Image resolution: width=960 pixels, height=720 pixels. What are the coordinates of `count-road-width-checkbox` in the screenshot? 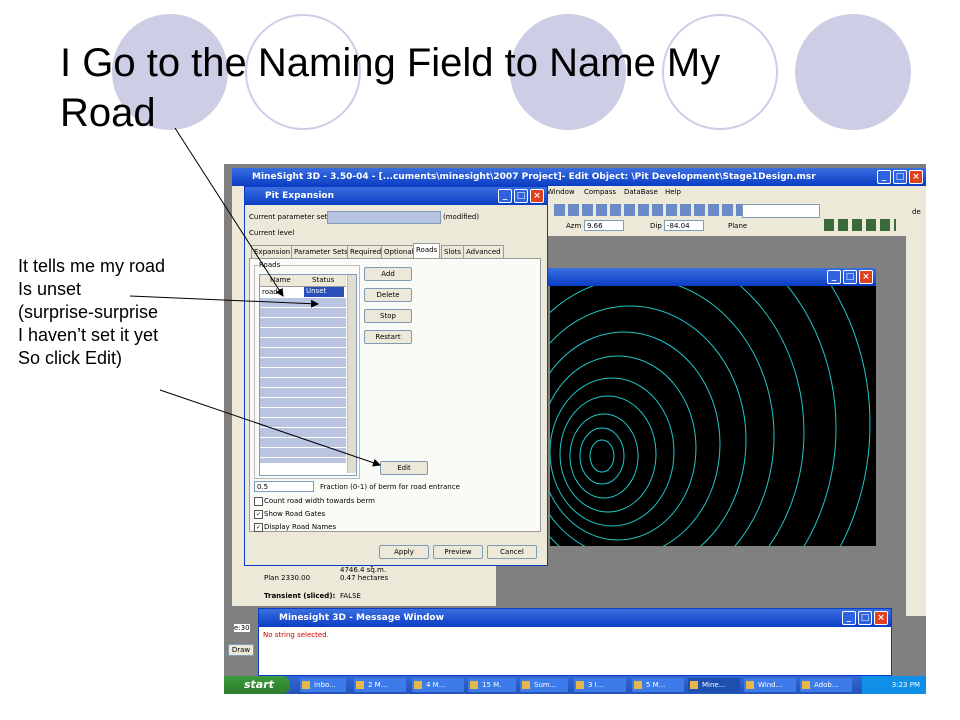 It's located at (258, 501).